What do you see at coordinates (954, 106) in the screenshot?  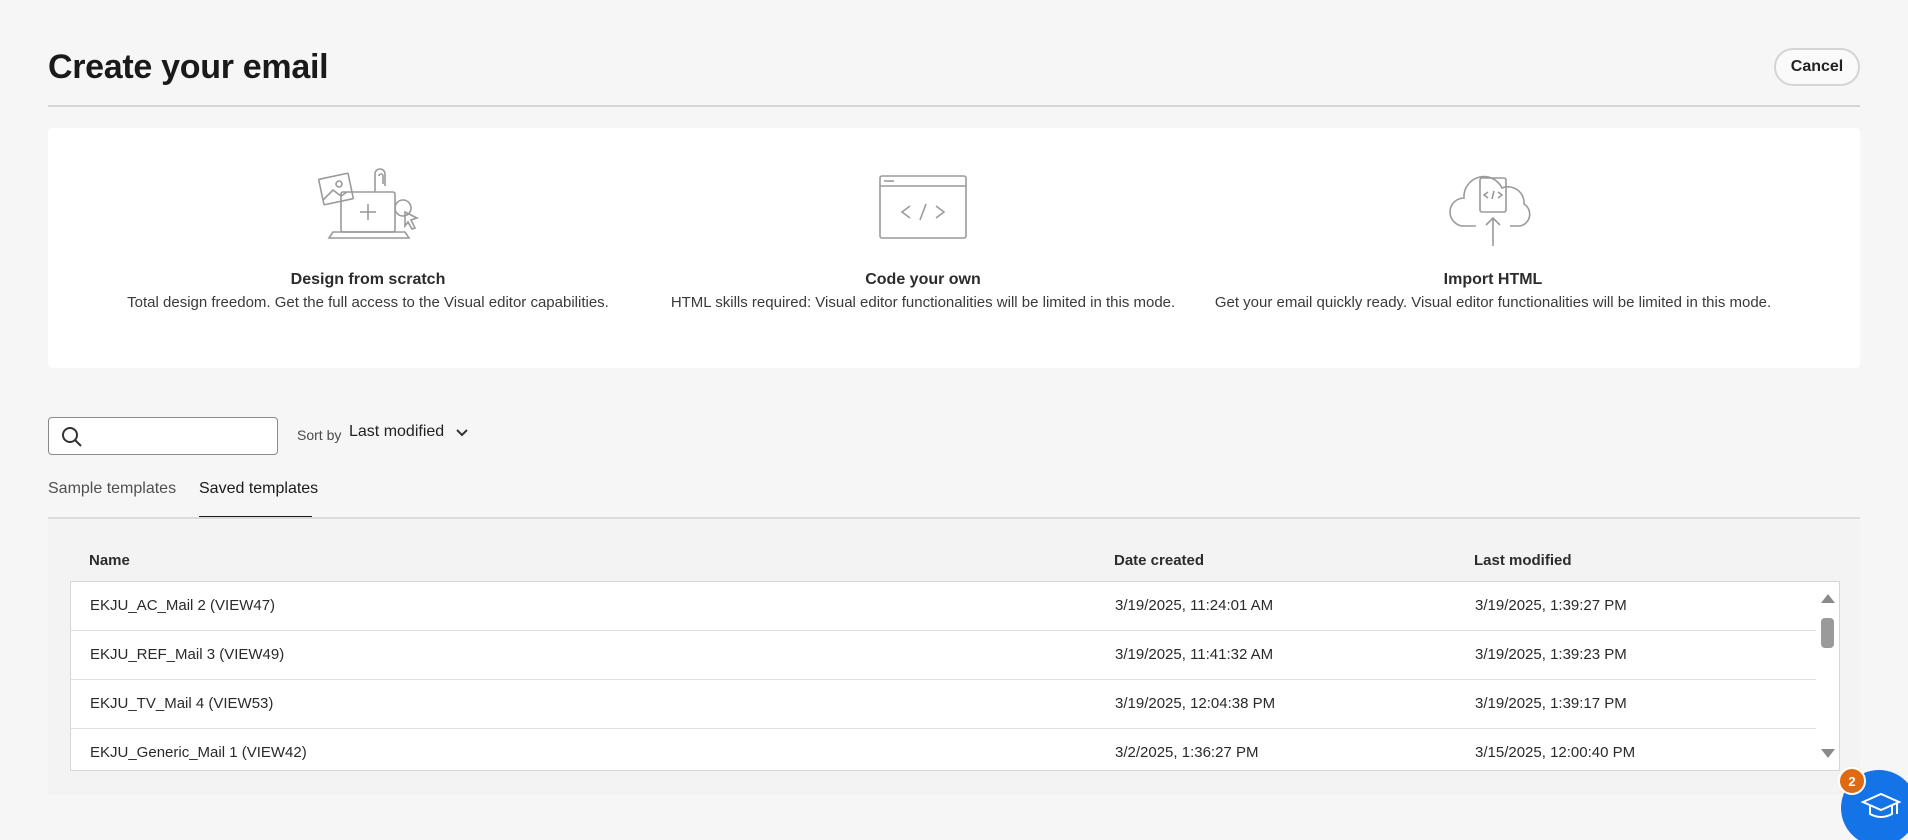 I see `title-divider` at bounding box center [954, 106].